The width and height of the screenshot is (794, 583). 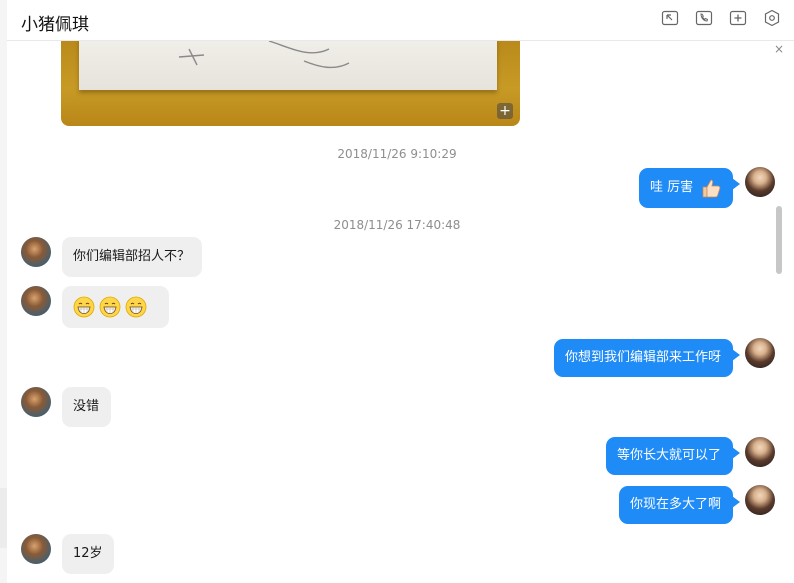 I want to click on image-message: +, so click(x=290, y=83).